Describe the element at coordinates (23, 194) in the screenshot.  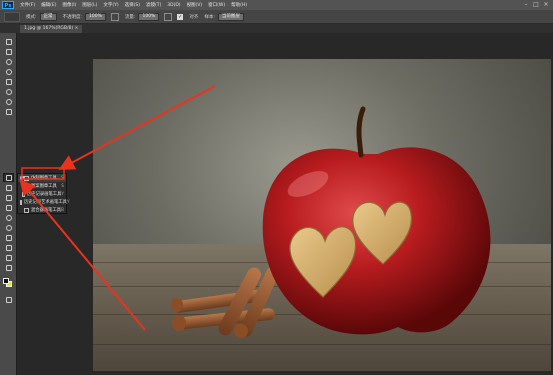
I see `history-brush-icon` at that location.